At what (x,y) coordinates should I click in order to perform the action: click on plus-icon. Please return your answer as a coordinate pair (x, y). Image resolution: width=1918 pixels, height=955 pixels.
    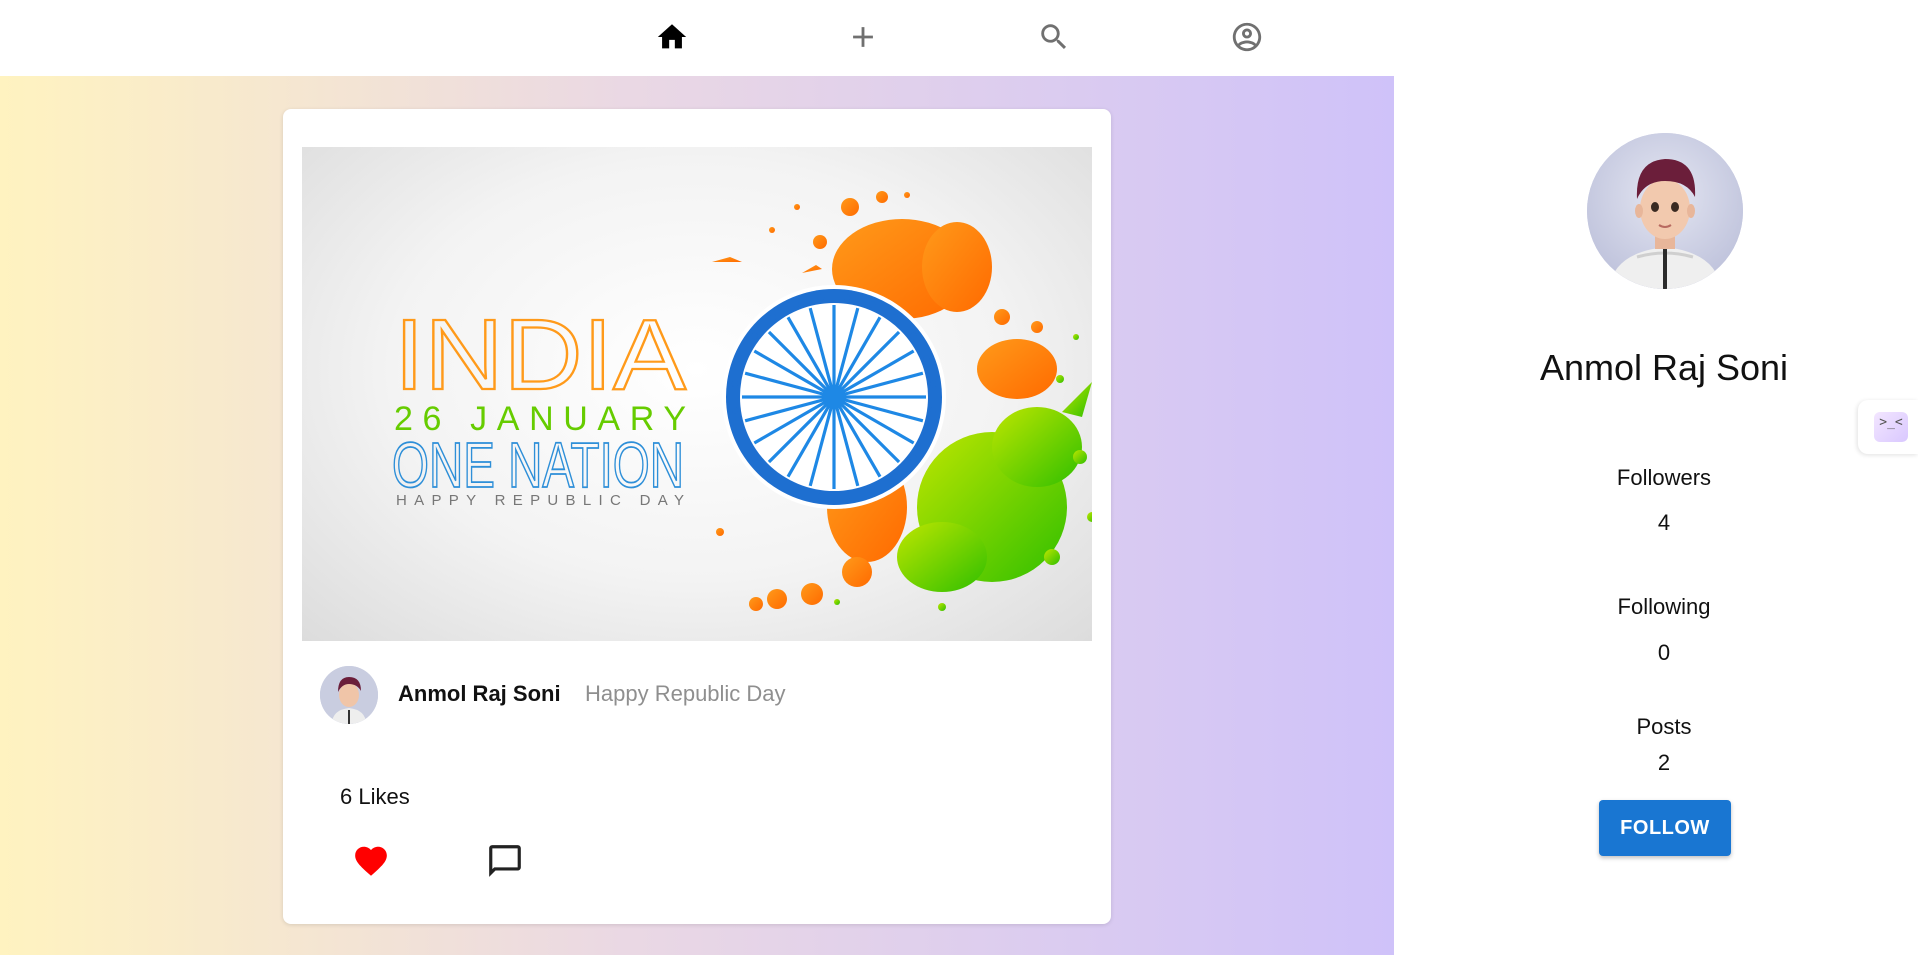
    Looking at the image, I should click on (863, 37).